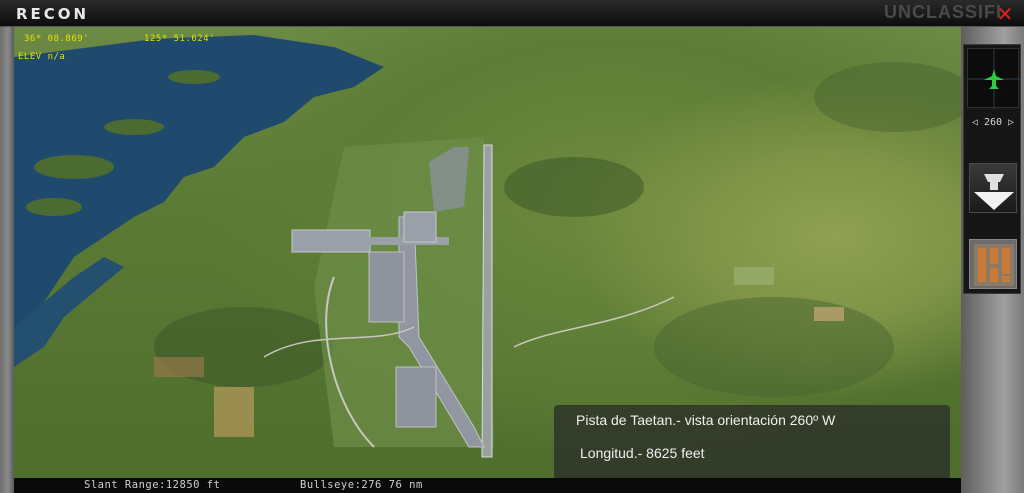 The height and width of the screenshot is (493, 1024). I want to click on window-title: RECON, so click(53, 14).